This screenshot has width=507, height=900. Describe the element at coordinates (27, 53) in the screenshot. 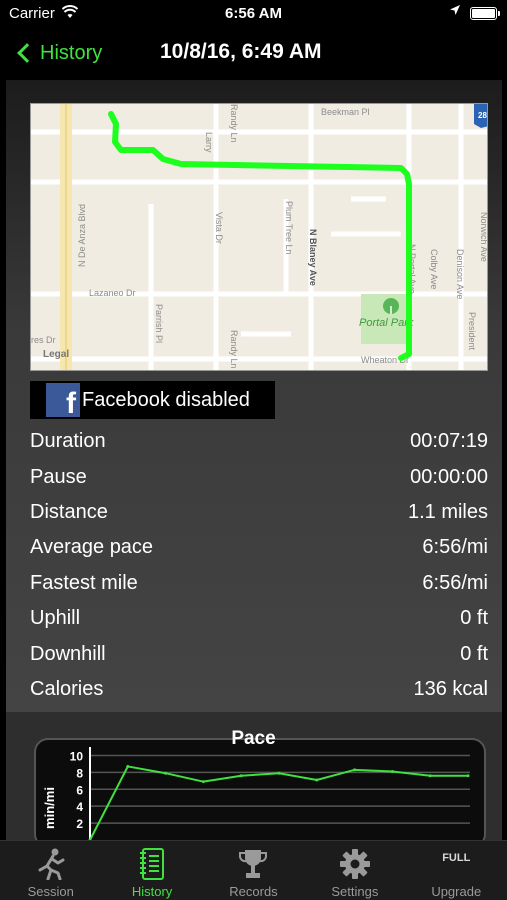

I see `chevron-left-icon` at that location.